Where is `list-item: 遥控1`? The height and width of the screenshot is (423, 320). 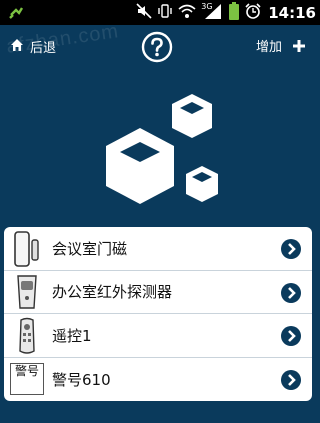 list-item: 遥控1 is located at coordinates (158, 336).